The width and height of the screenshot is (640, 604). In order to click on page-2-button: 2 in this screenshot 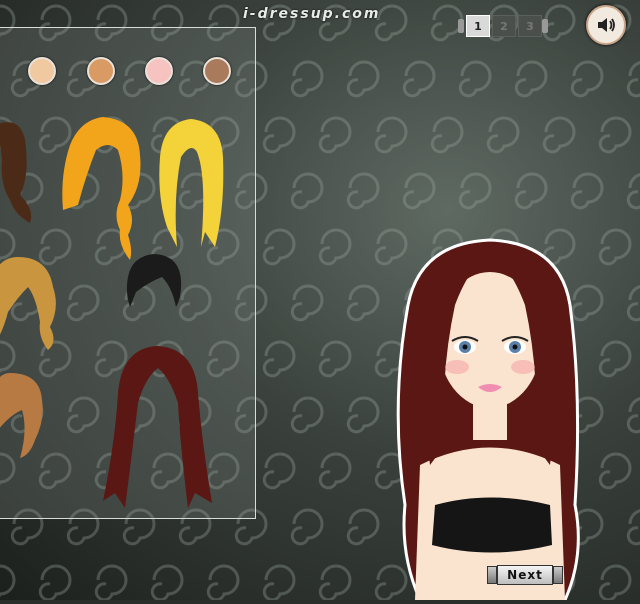, I will do `click(504, 26)`.